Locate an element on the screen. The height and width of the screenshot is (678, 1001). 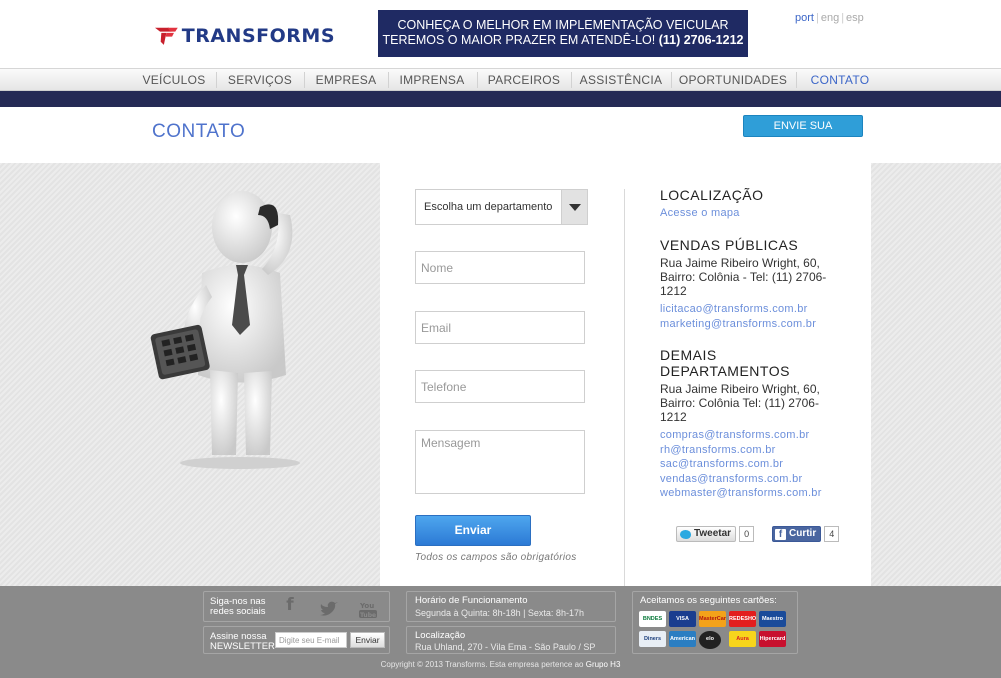
tweet-widget: Tweetar 0 is located at coordinates (715, 534).